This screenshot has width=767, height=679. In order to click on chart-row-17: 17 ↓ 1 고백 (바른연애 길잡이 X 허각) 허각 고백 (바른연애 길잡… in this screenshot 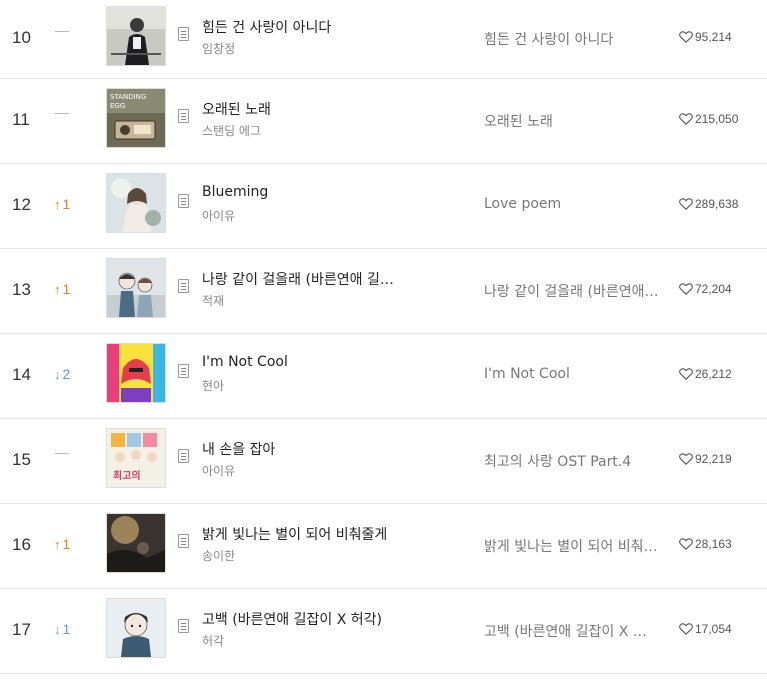, I will do `click(383, 631)`.